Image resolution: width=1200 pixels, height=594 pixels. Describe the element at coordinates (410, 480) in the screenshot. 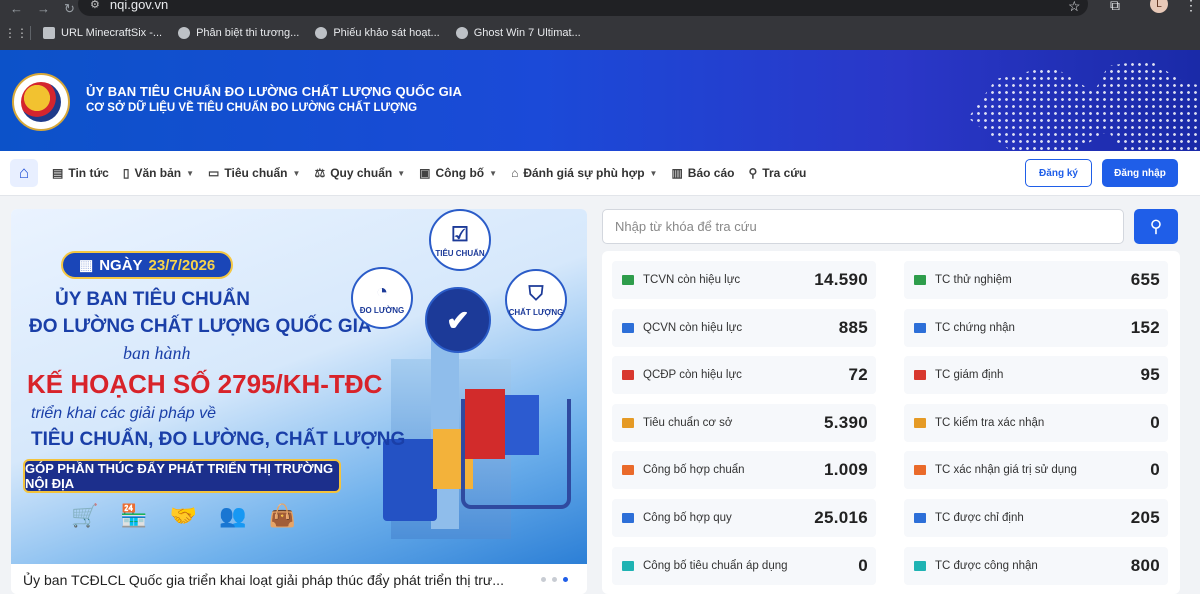

I see `shopping-bag-decoration` at that location.